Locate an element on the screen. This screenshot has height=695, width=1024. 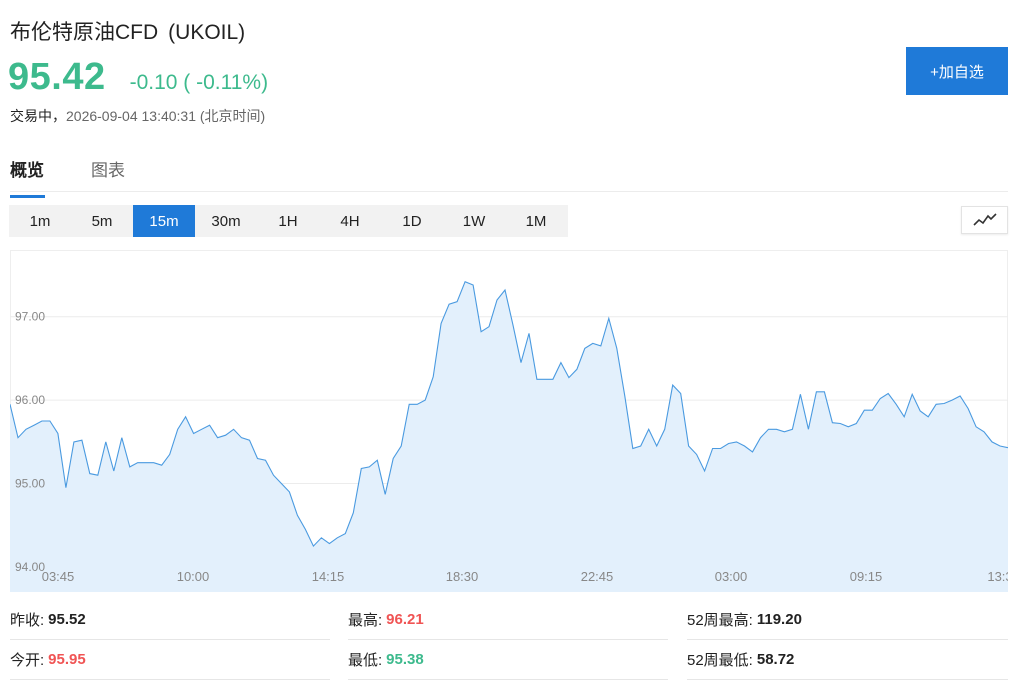
stat-value: 95.52 is located at coordinates (67, 619).